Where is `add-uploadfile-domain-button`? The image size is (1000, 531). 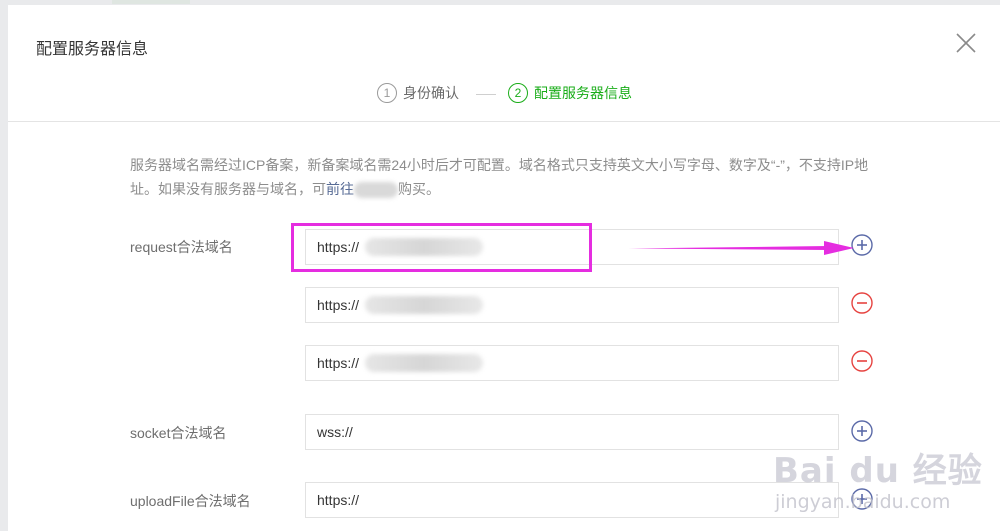 add-uploadfile-domain-button is located at coordinates (862, 499).